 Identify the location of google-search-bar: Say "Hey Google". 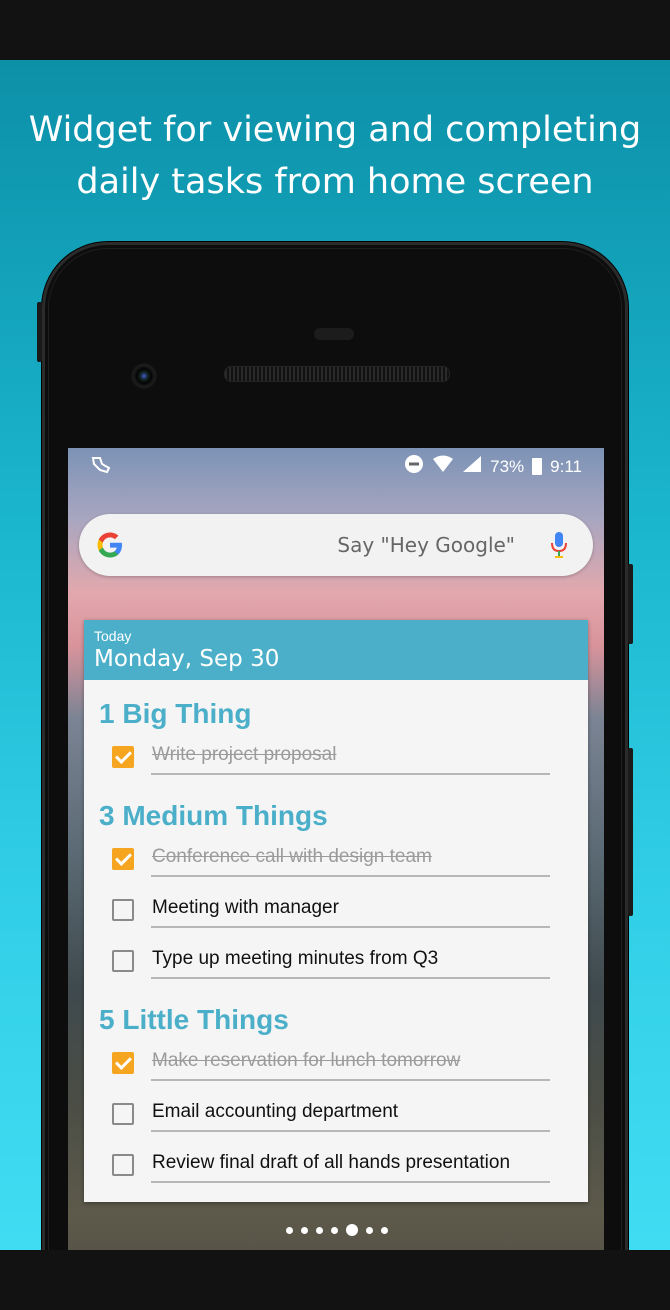
(336, 545).